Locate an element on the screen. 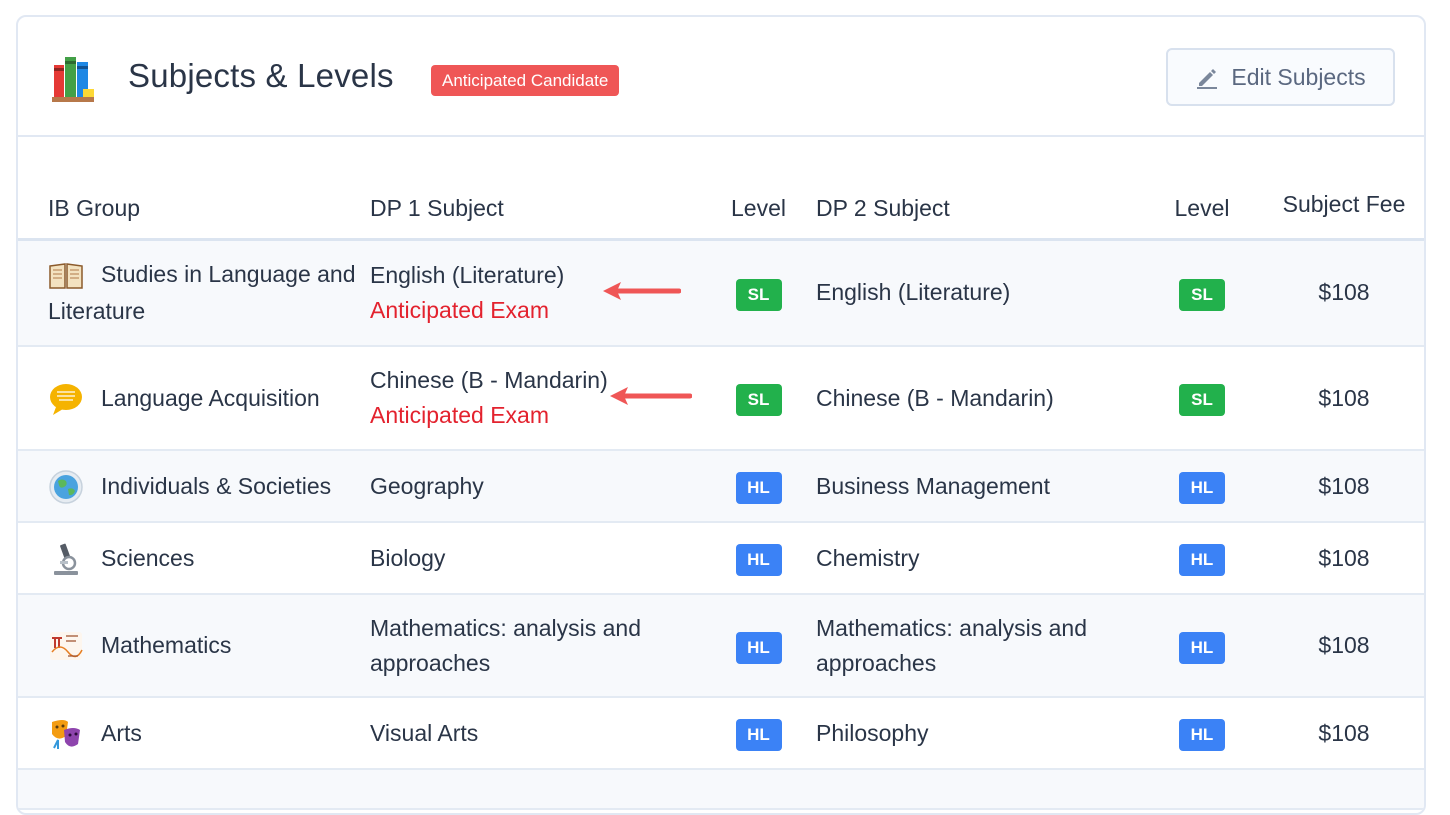  dp1-subject: Visual Arts is located at coordinates (535, 733).